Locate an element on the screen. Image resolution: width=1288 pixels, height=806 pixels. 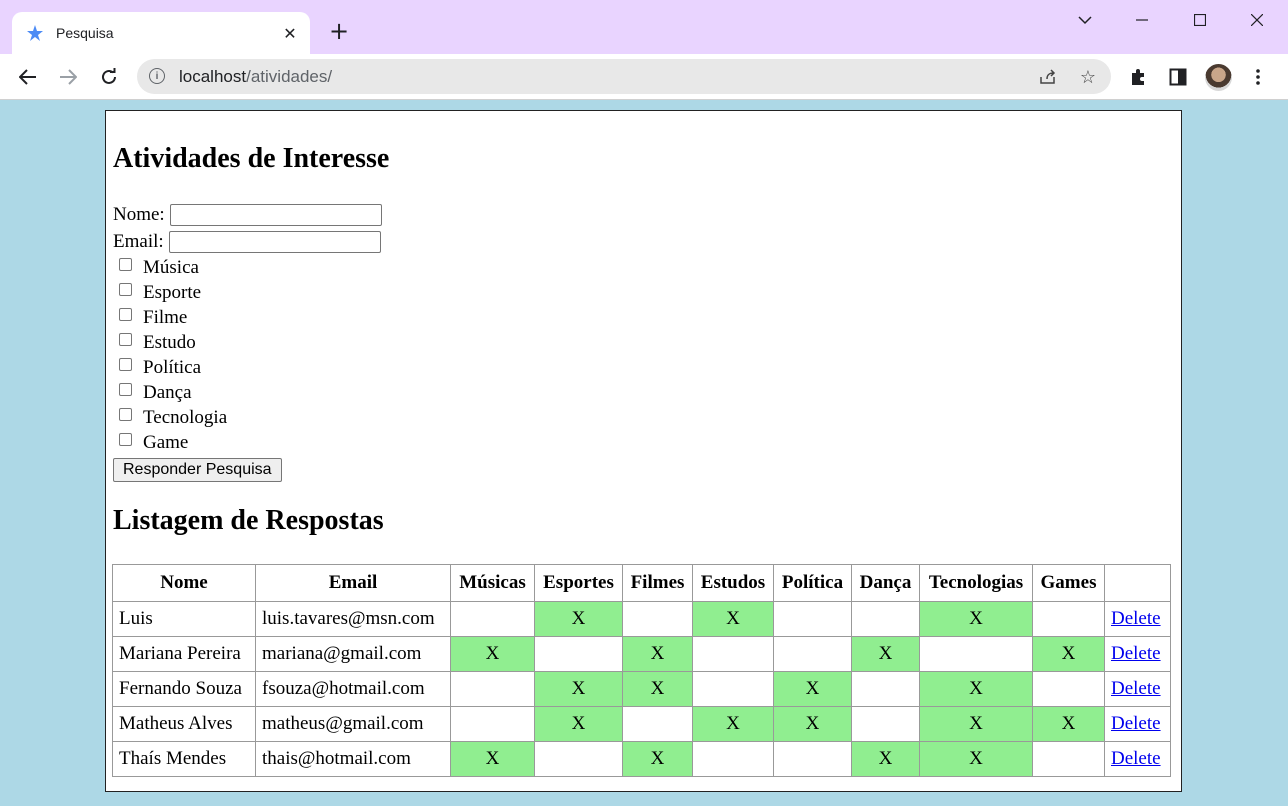
cell-nome: Luis is located at coordinates (184, 619).